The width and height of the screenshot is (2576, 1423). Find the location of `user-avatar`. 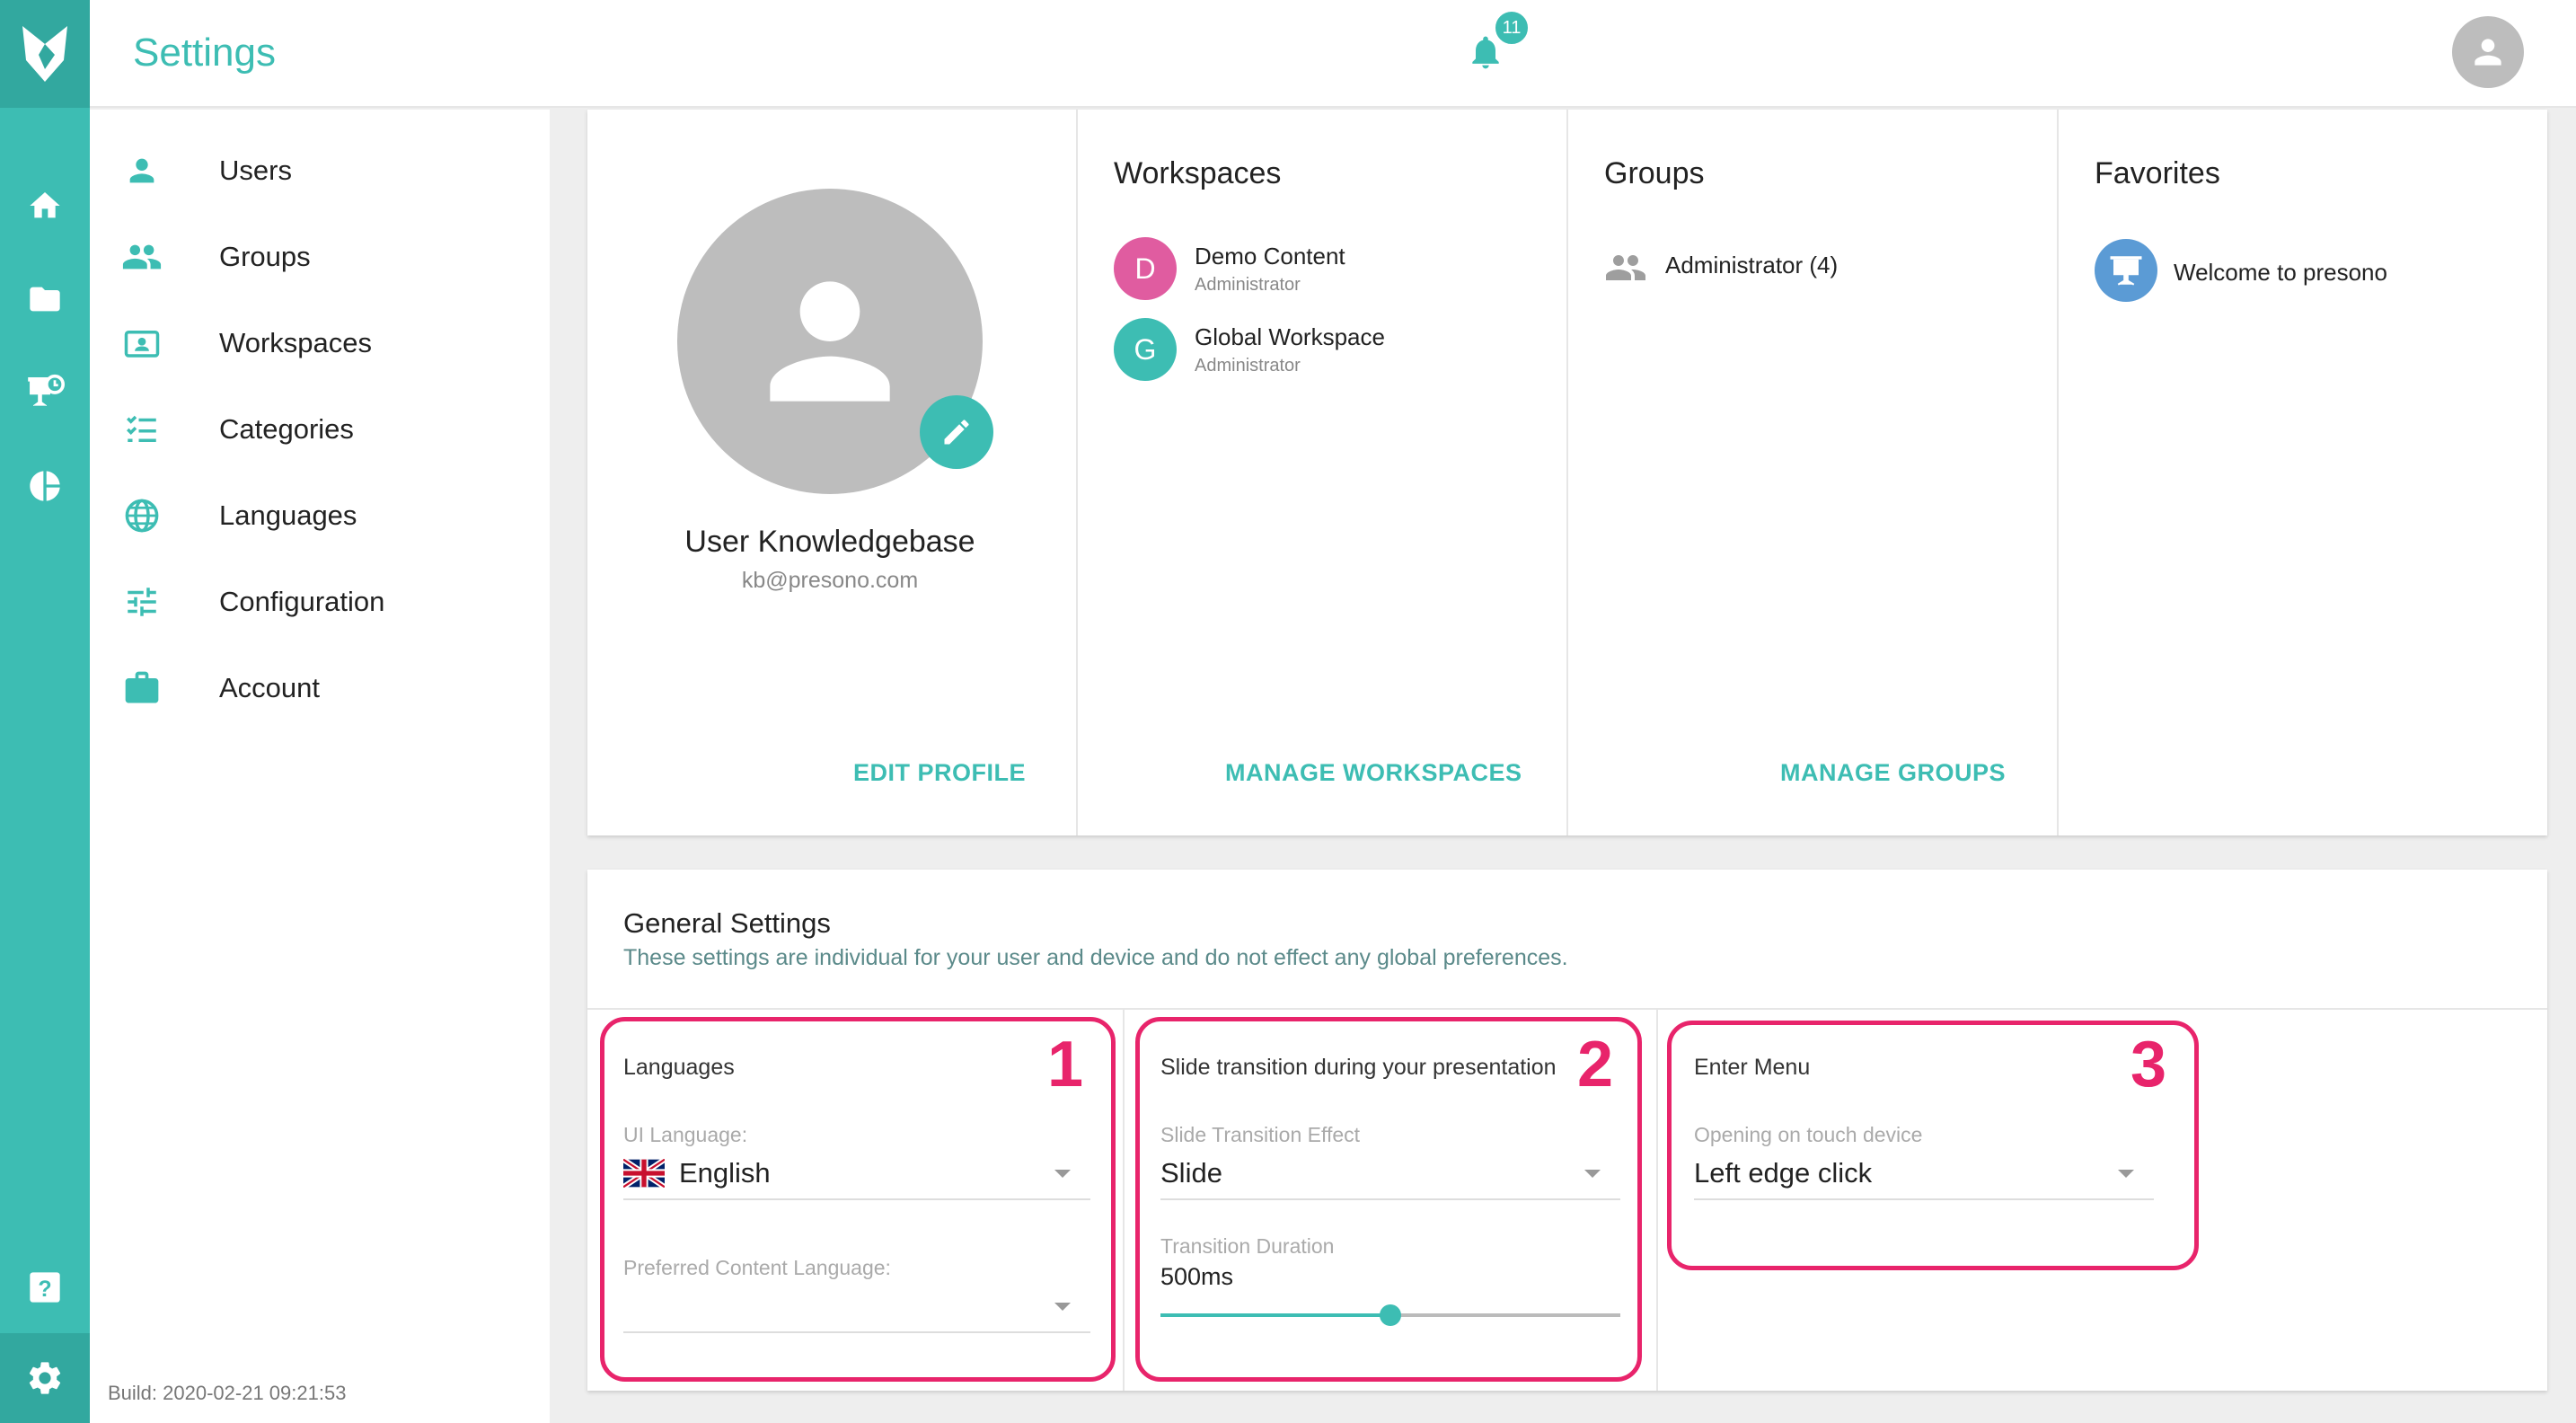

user-avatar is located at coordinates (2488, 52).